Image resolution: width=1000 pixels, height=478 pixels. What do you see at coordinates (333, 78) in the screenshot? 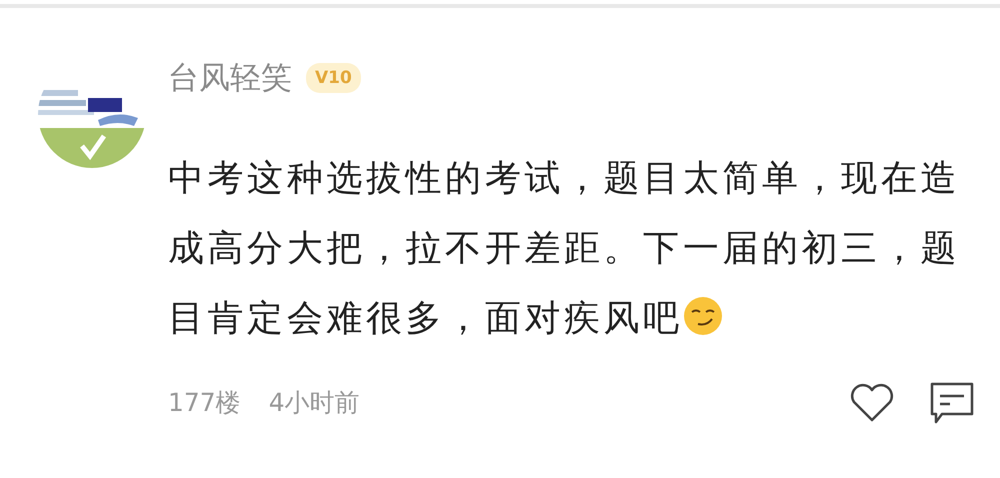
I see `level-badge: V10` at bounding box center [333, 78].